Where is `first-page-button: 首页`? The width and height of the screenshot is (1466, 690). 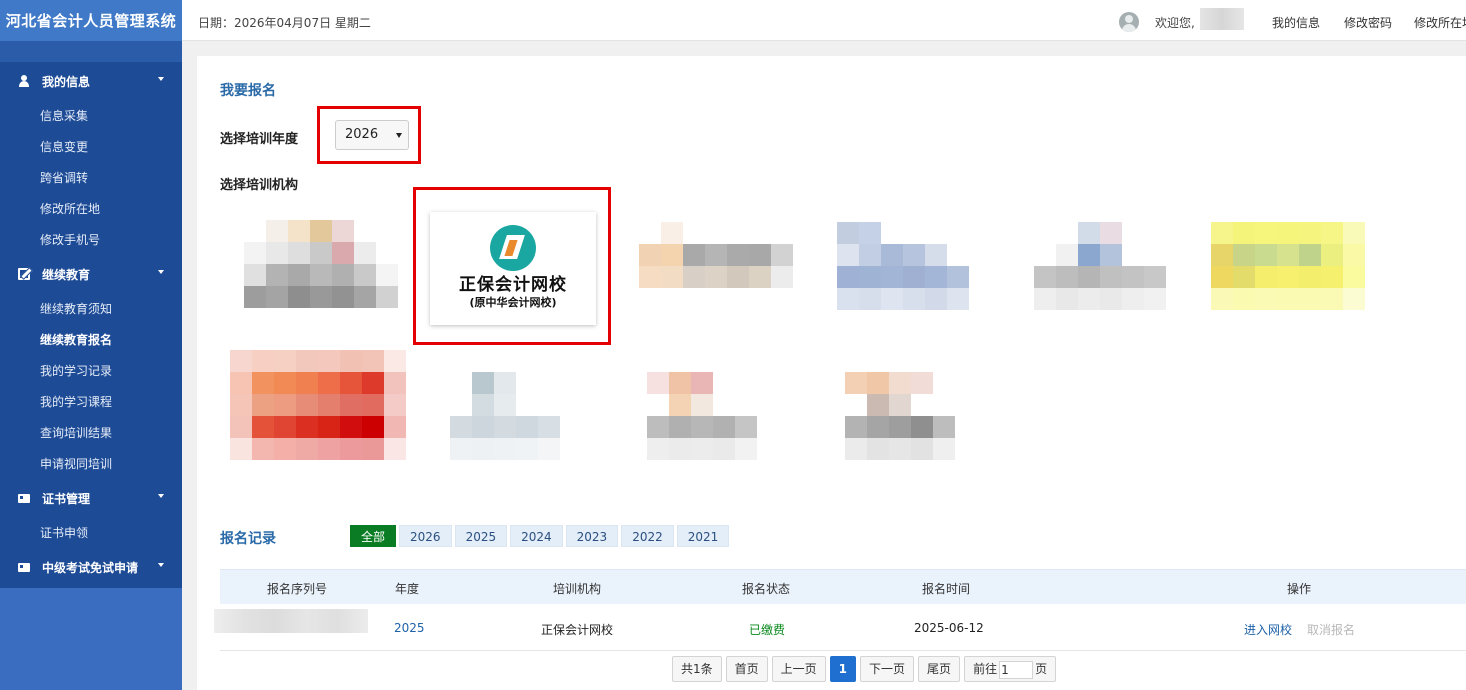
first-page-button: 首页 is located at coordinates (746, 669).